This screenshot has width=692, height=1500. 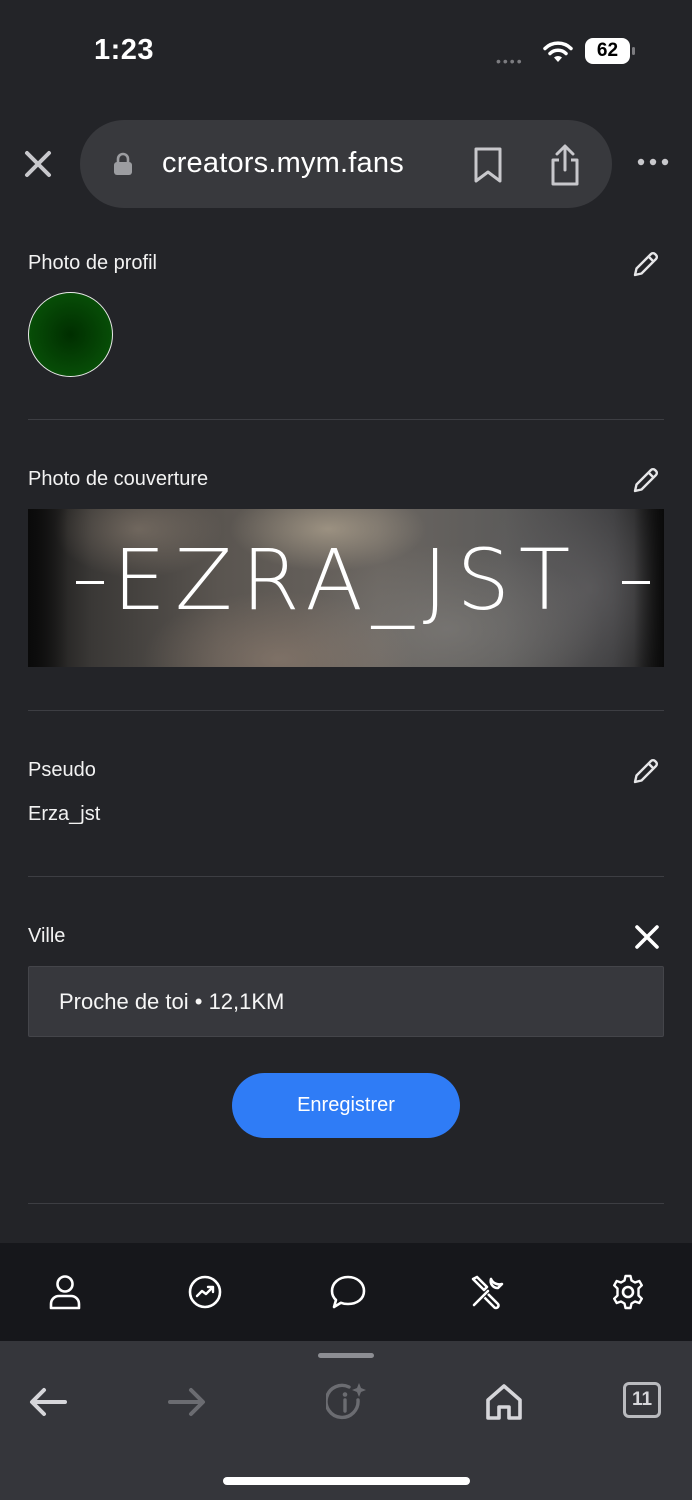 I want to click on messages-icon, so click(x=348, y=1292).